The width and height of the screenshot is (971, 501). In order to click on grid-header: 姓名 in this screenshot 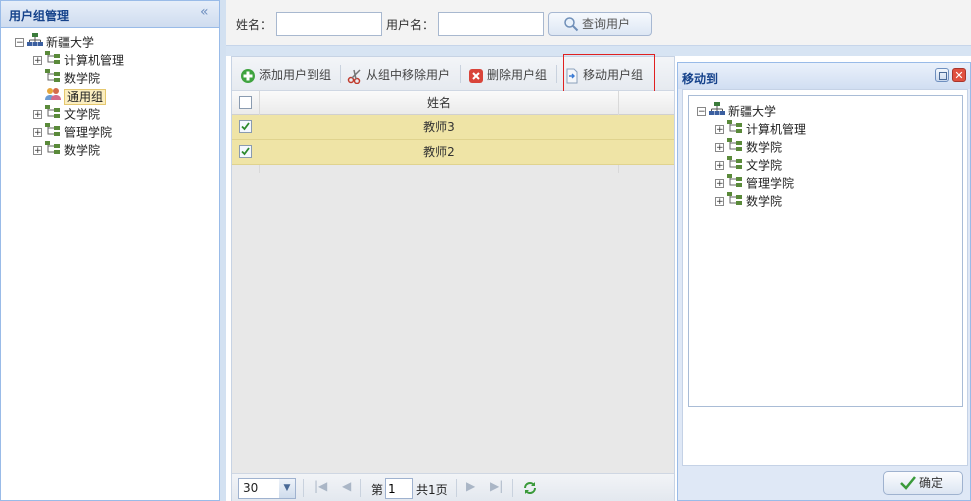, I will do `click(453, 103)`.